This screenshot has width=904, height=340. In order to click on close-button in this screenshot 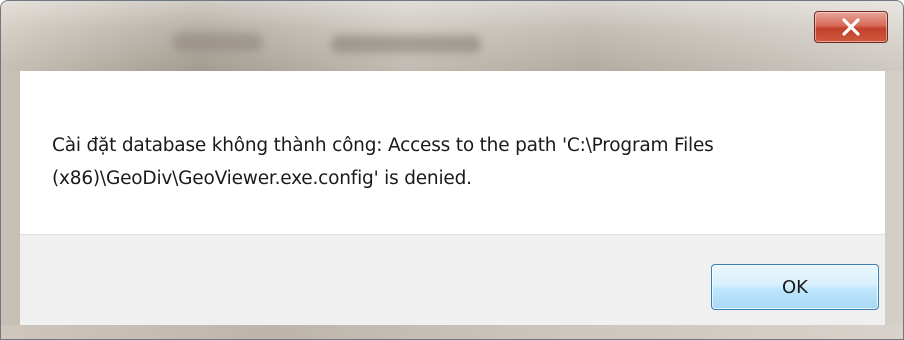, I will do `click(851, 27)`.